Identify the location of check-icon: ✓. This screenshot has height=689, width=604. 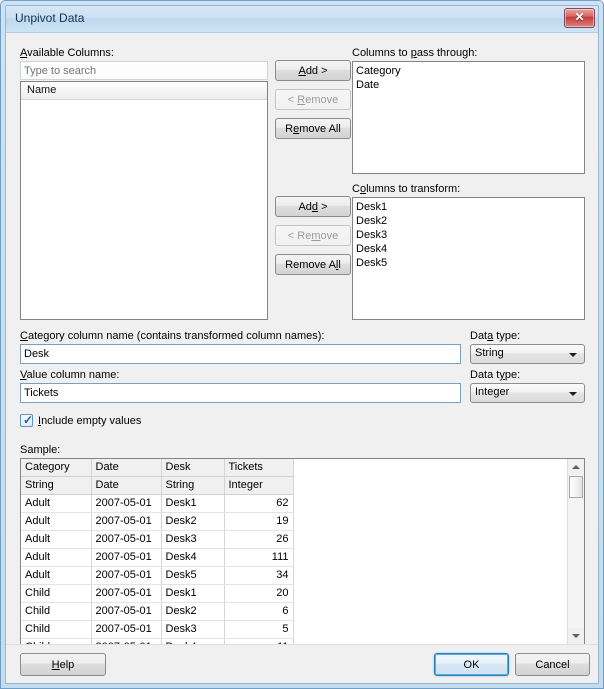
(28, 420).